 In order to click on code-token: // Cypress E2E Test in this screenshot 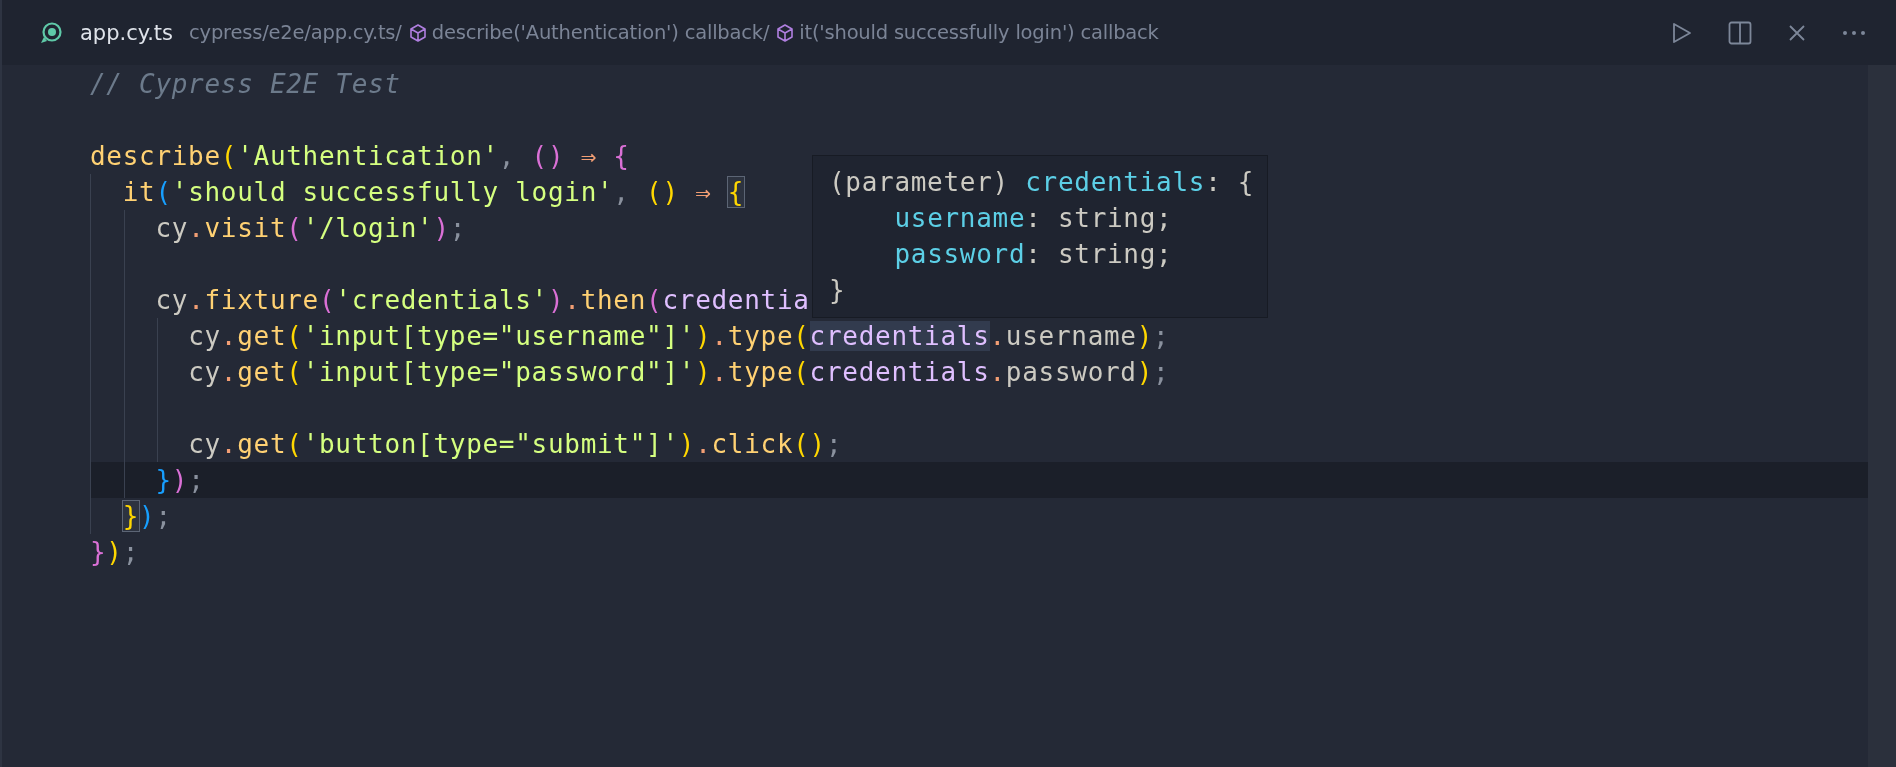, I will do `click(245, 84)`.